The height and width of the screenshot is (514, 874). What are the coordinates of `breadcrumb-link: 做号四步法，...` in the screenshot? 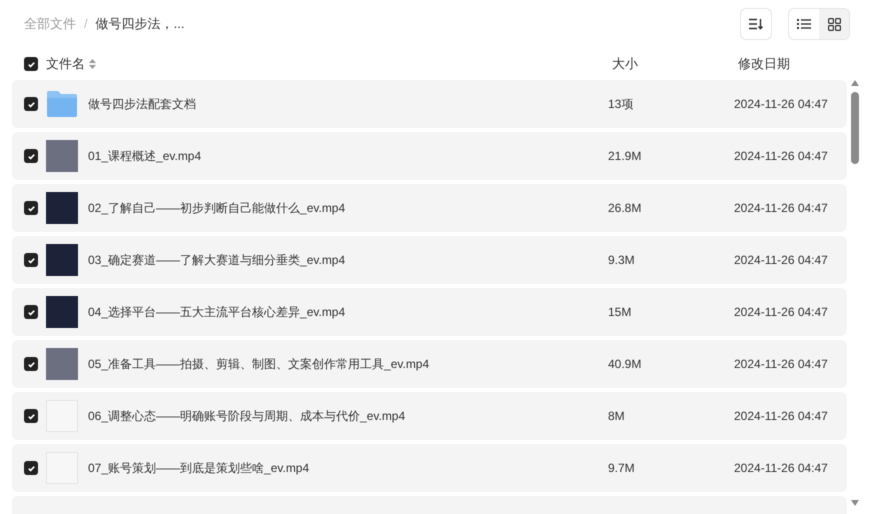 It's located at (140, 24).